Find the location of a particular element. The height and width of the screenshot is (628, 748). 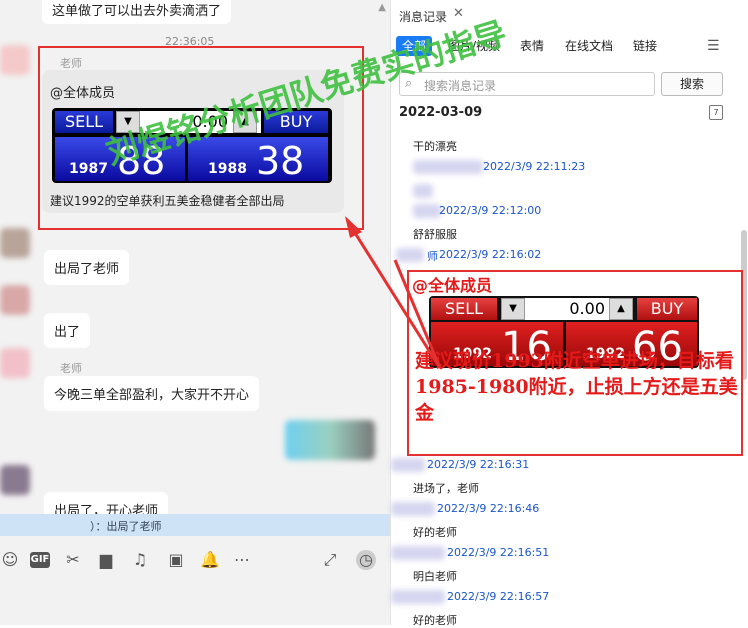

message-text: 今晚三单全部盈利，大家开不开心 is located at coordinates (152, 395).